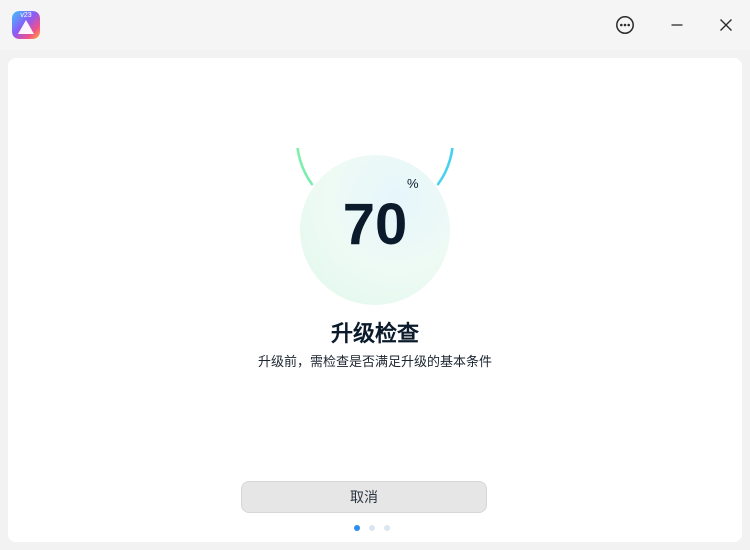 Image resolution: width=750 pixels, height=550 pixels. Describe the element at coordinates (375, 25) in the screenshot. I see `title-bar: v23` at that location.